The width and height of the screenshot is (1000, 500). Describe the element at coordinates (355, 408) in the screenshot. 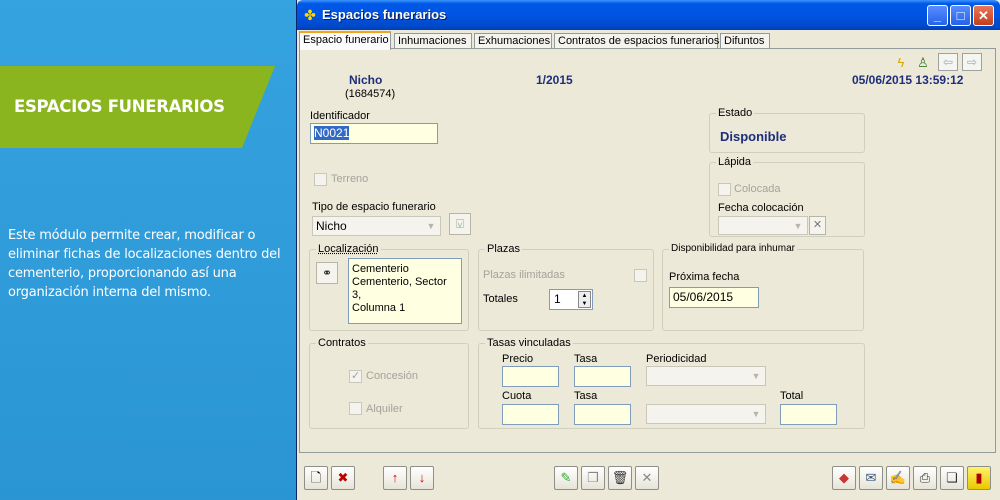

I see `alquiler-checkbox` at that location.